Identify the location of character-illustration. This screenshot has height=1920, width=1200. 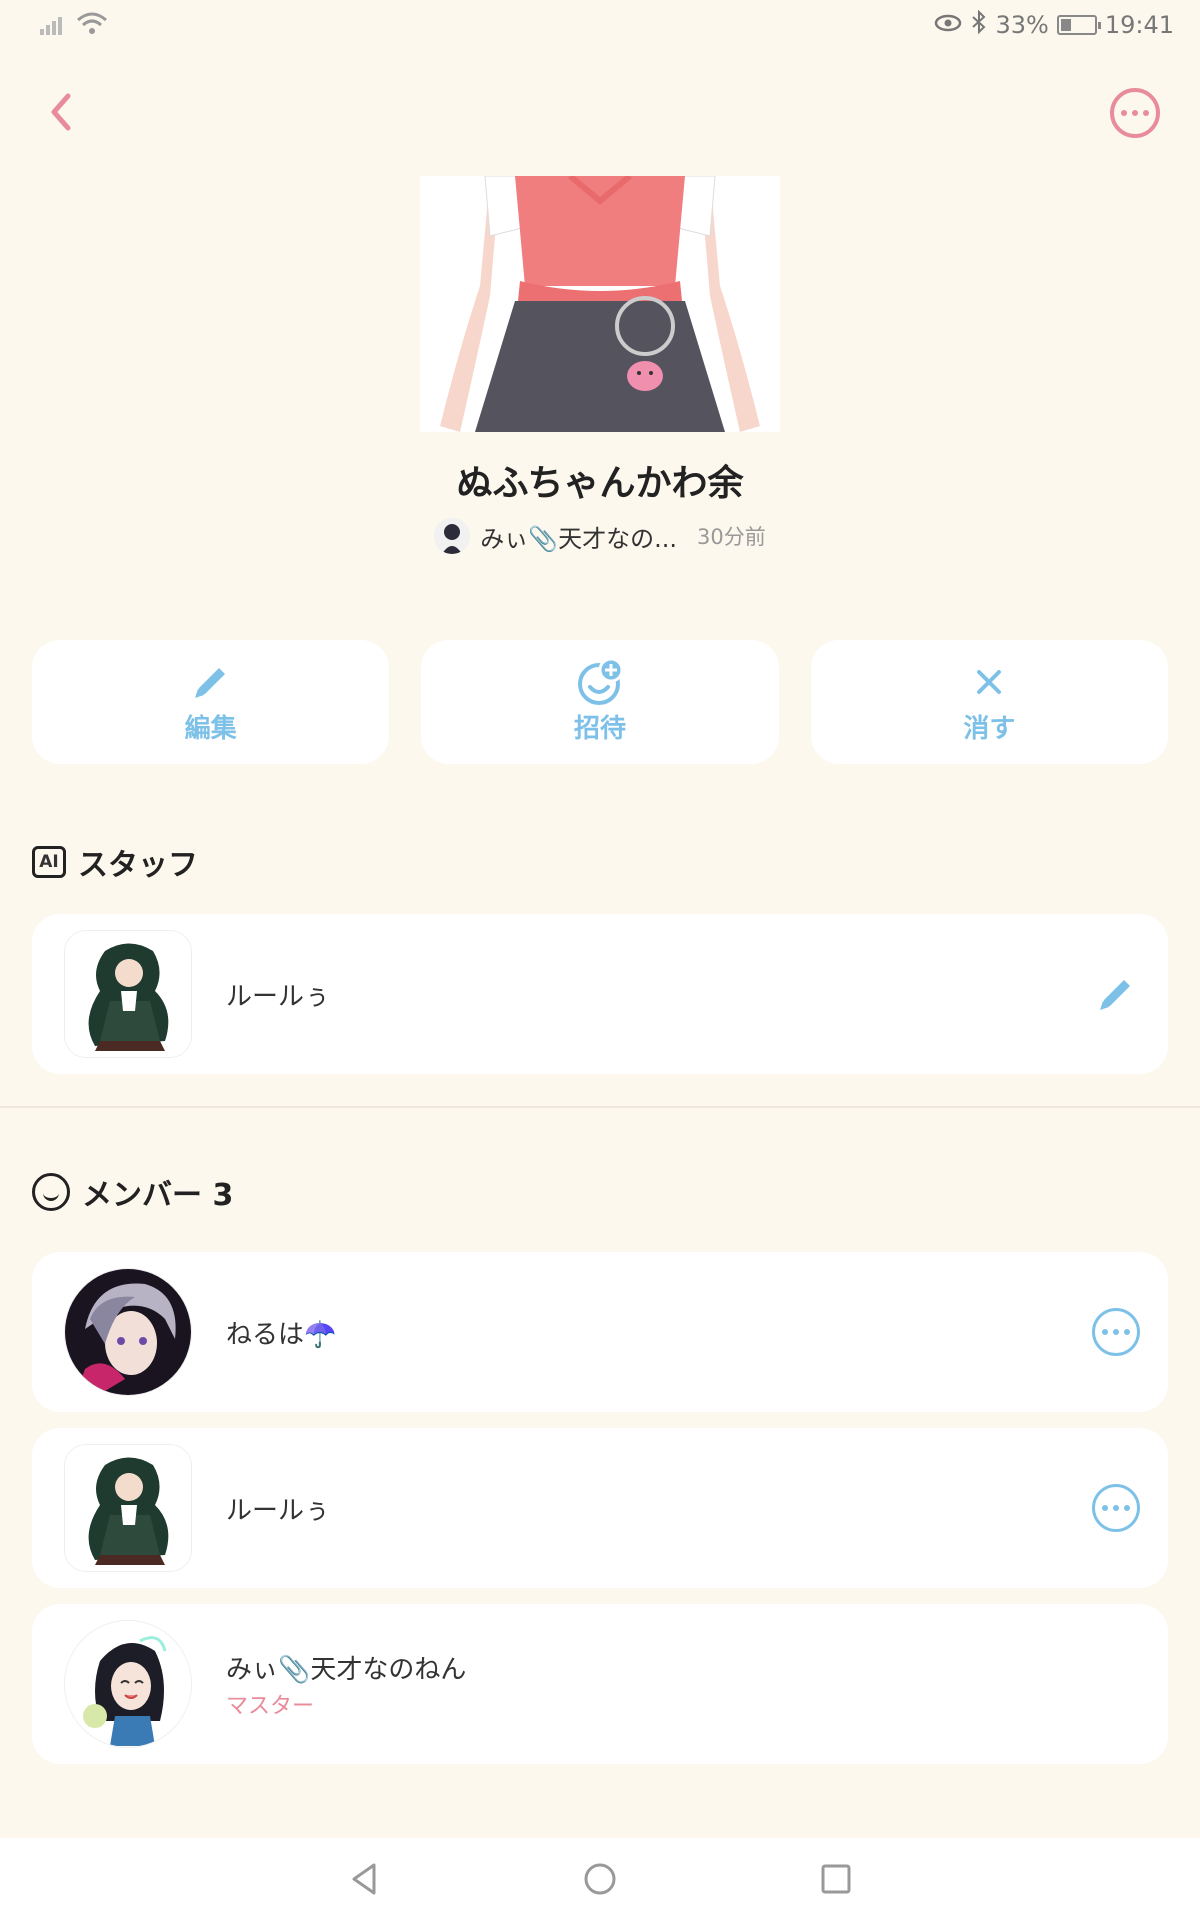
(600, 304).